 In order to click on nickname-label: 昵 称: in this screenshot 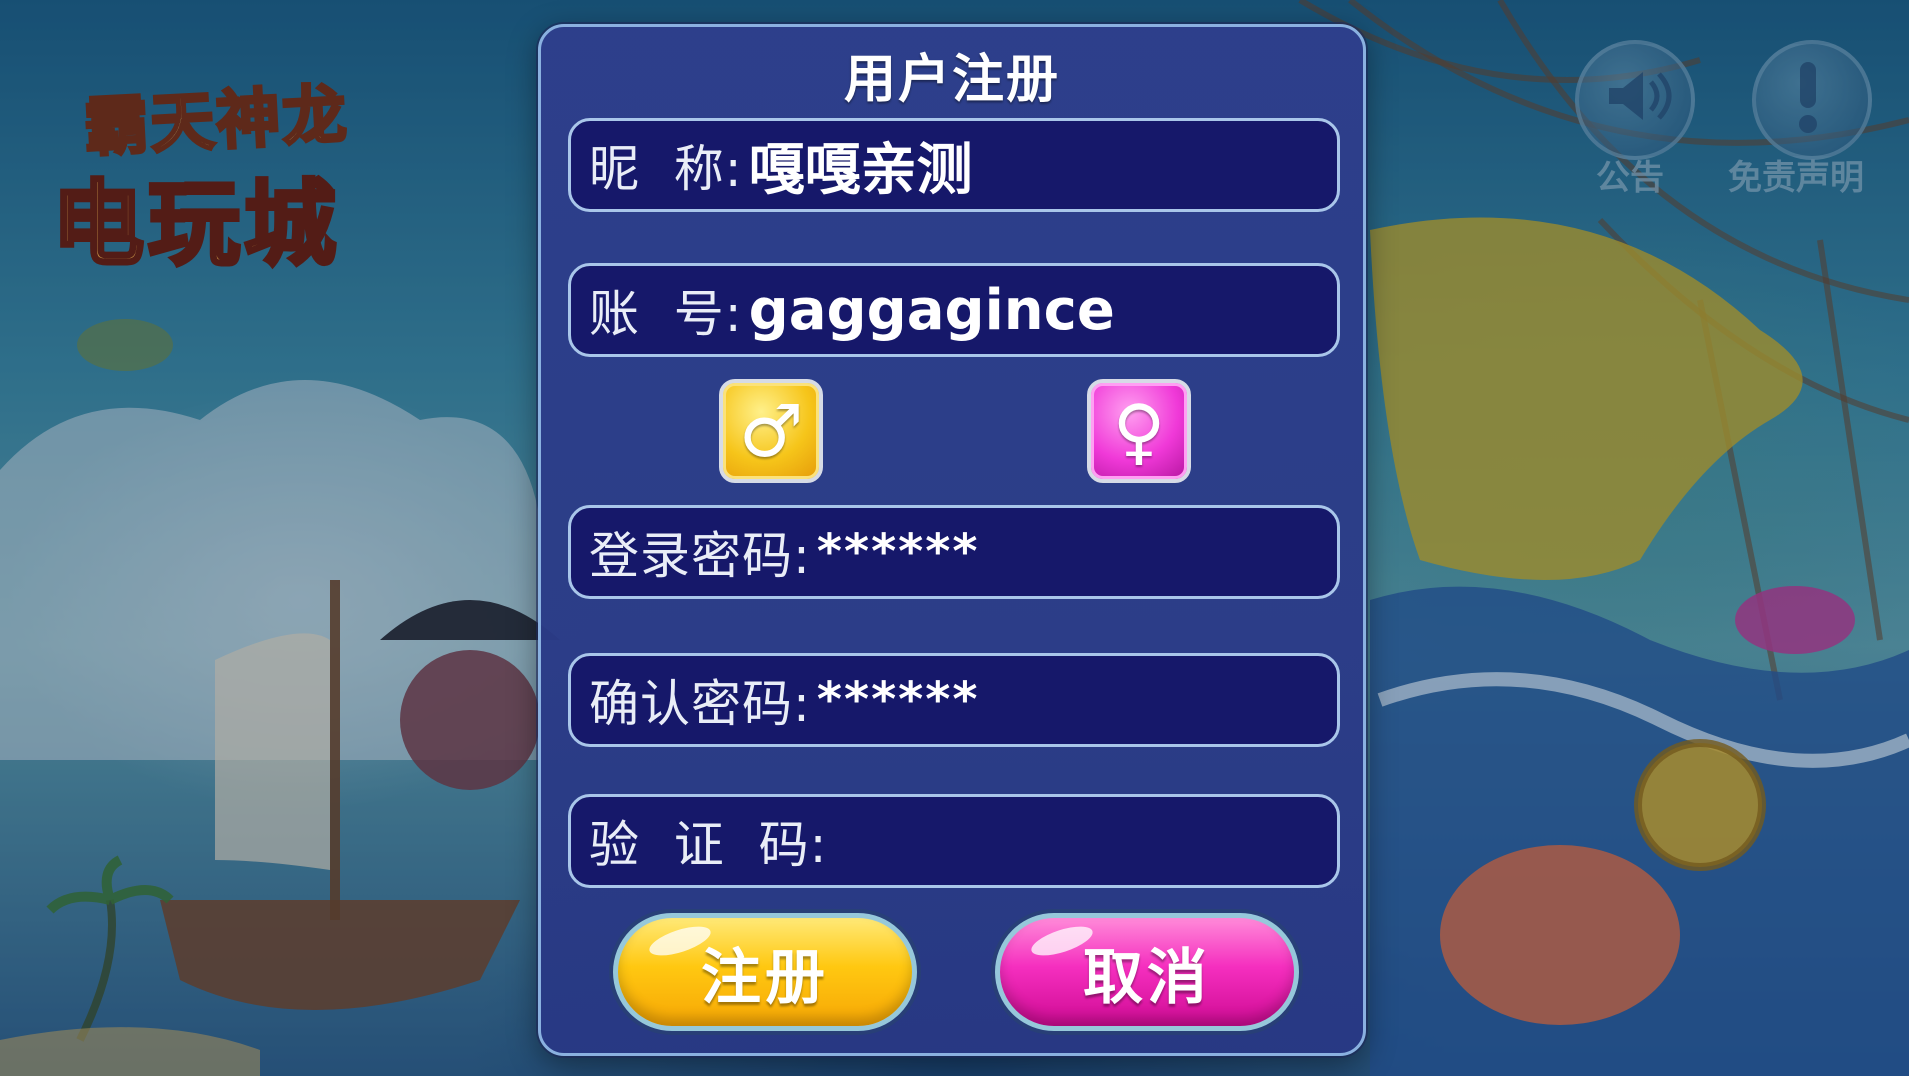, I will do `click(666, 169)`.